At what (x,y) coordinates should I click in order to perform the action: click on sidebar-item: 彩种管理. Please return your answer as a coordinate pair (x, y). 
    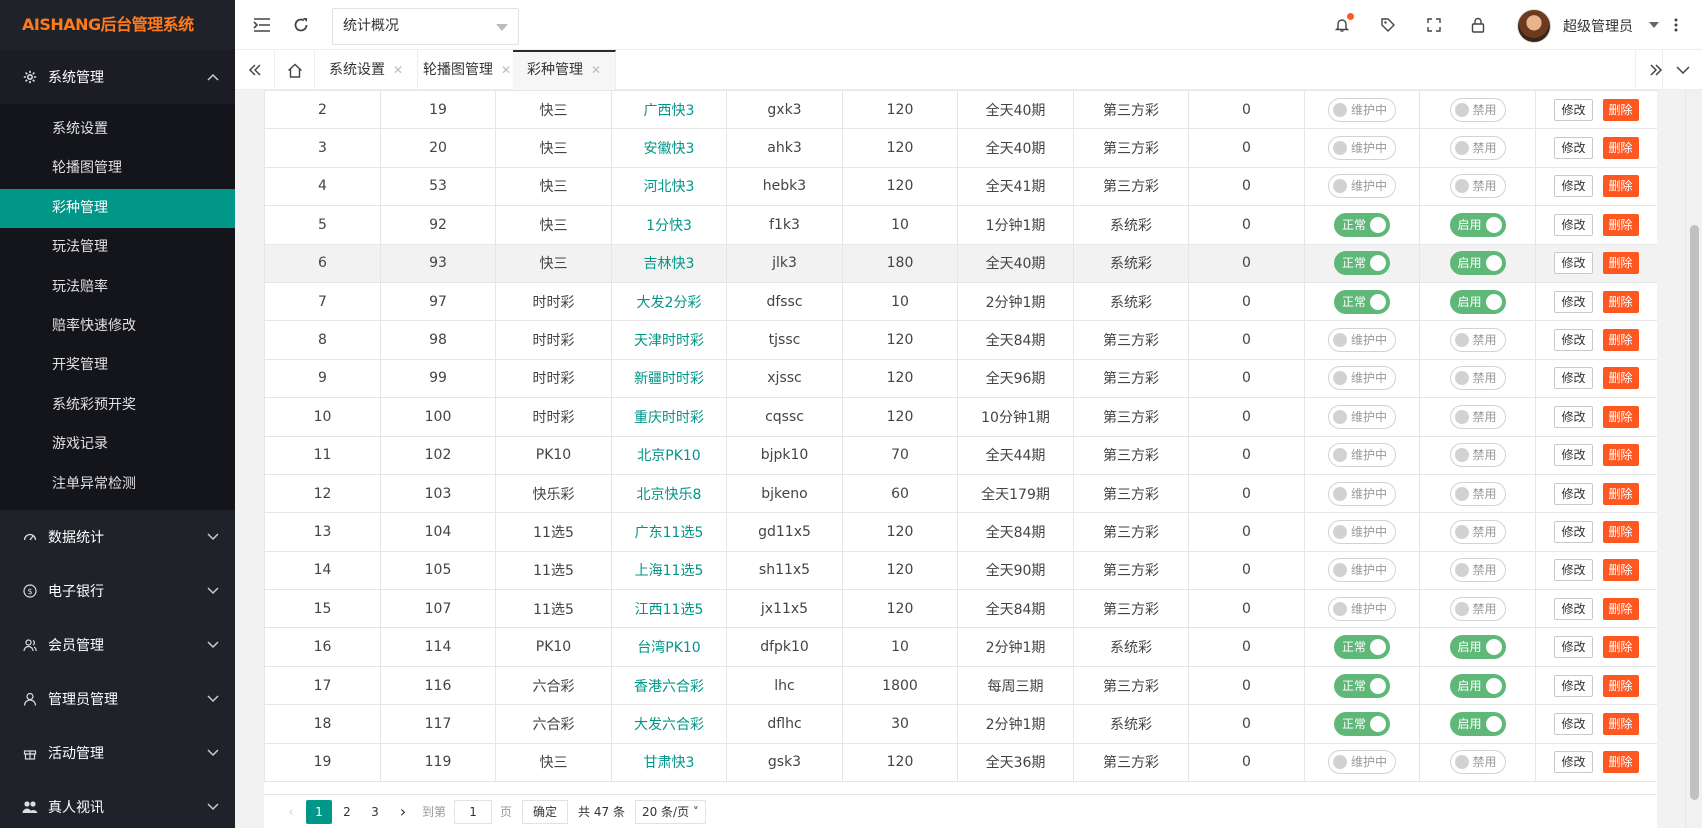
    Looking at the image, I should click on (117, 208).